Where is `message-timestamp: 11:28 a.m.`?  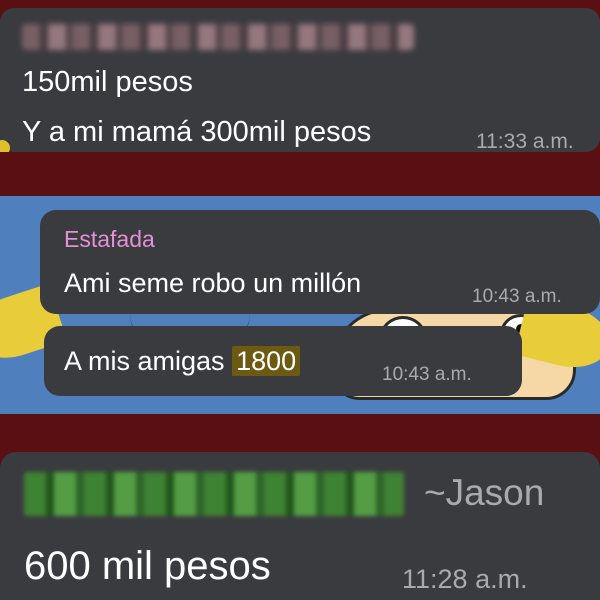 message-timestamp: 11:28 a.m. is located at coordinates (465, 579).